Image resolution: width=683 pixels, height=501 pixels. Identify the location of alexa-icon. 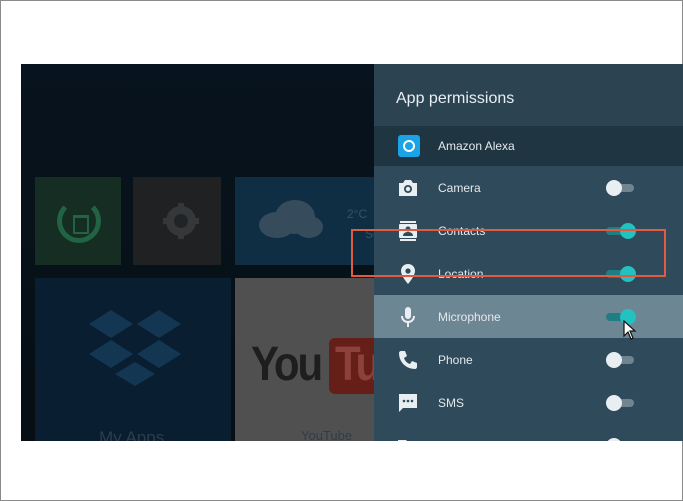
(409, 146).